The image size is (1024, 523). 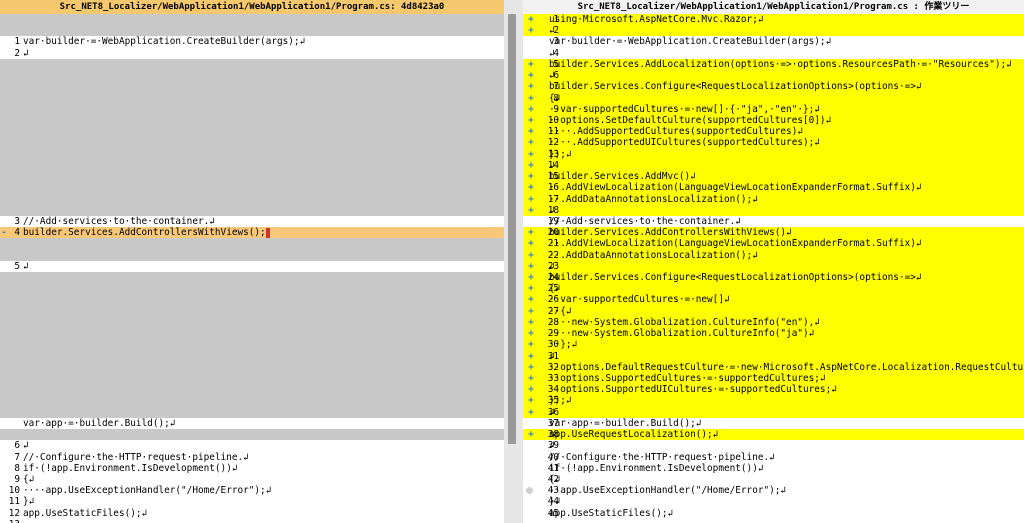 What do you see at coordinates (252, 221) in the screenshot?
I see `left-diff-line: 3//·Add·services·to·the·container.↲` at bounding box center [252, 221].